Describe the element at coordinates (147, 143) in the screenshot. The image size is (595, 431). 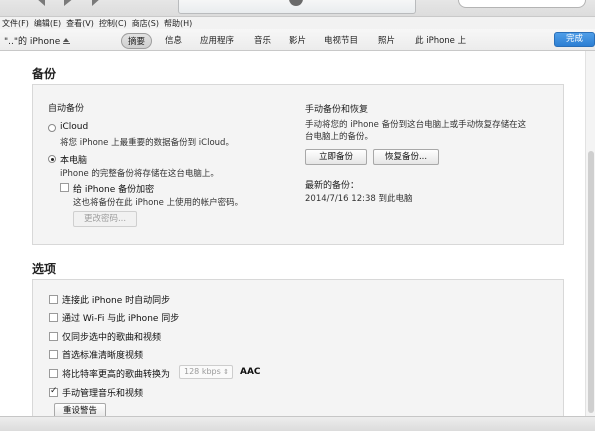
I see `icloud-description: 将您 iPhone 上最重要的数据备份到 iCloud。` at that location.